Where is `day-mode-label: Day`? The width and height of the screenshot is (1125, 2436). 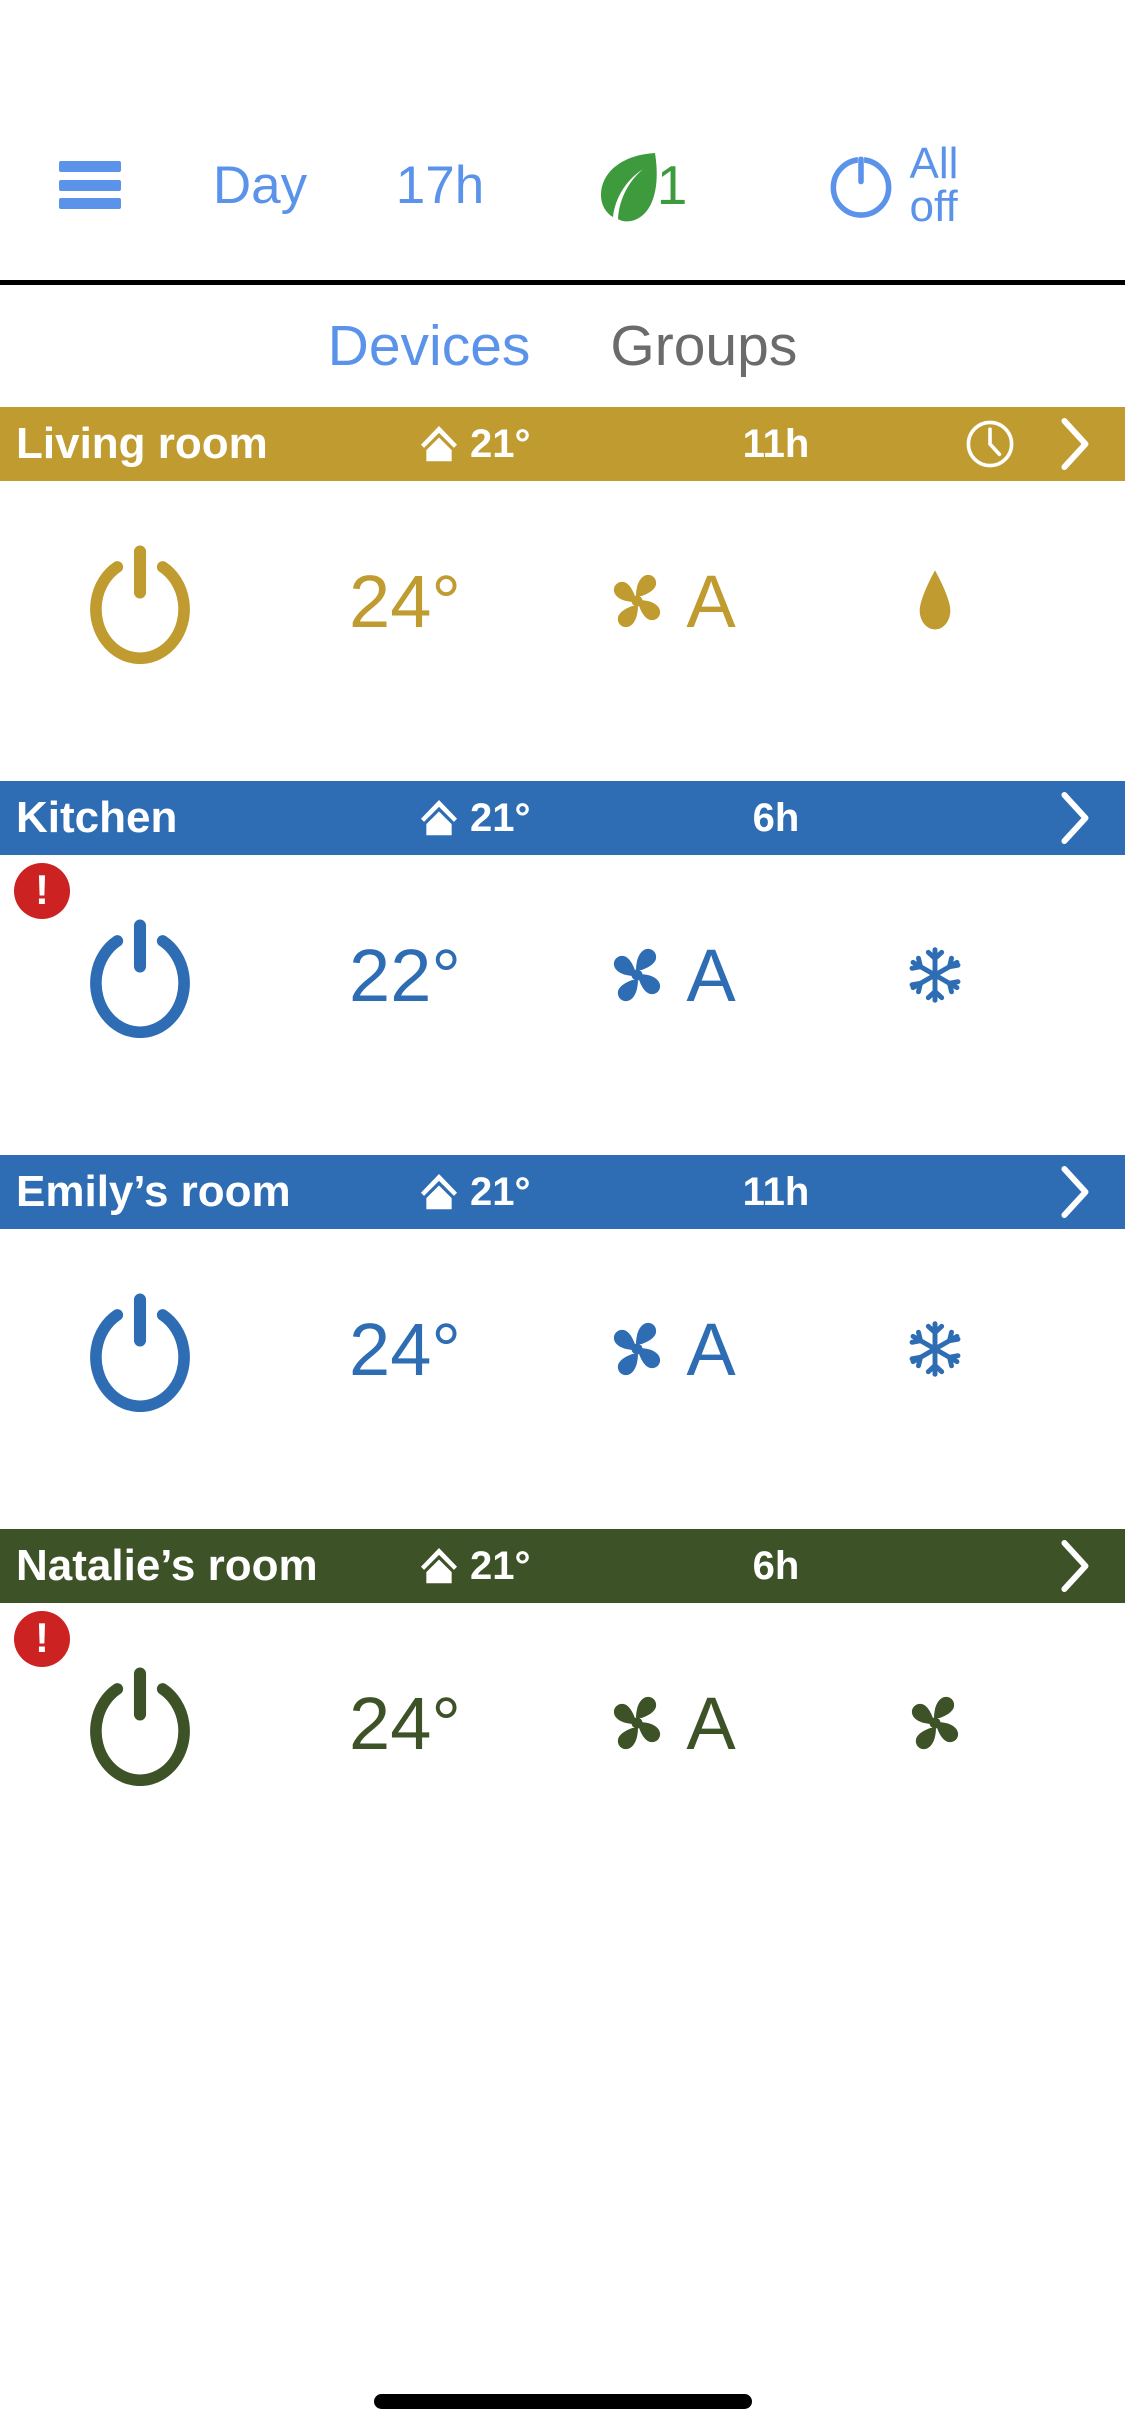
day-mode-label: Day is located at coordinates (260, 185).